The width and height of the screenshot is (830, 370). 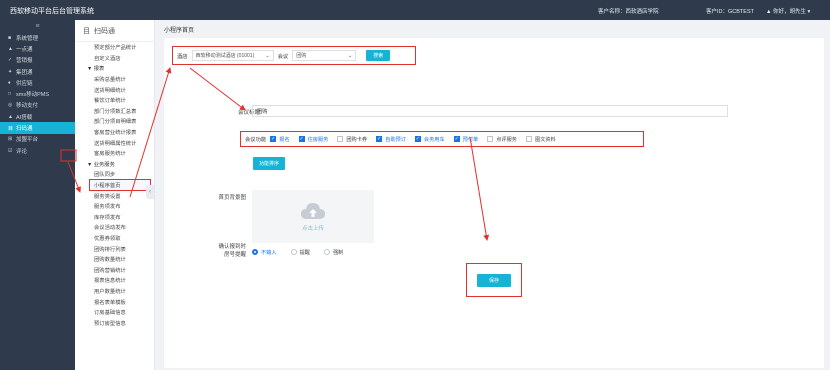 What do you see at coordinates (22, 151) in the screenshot?
I see `sidebar-item-label: 评论` at bounding box center [22, 151].